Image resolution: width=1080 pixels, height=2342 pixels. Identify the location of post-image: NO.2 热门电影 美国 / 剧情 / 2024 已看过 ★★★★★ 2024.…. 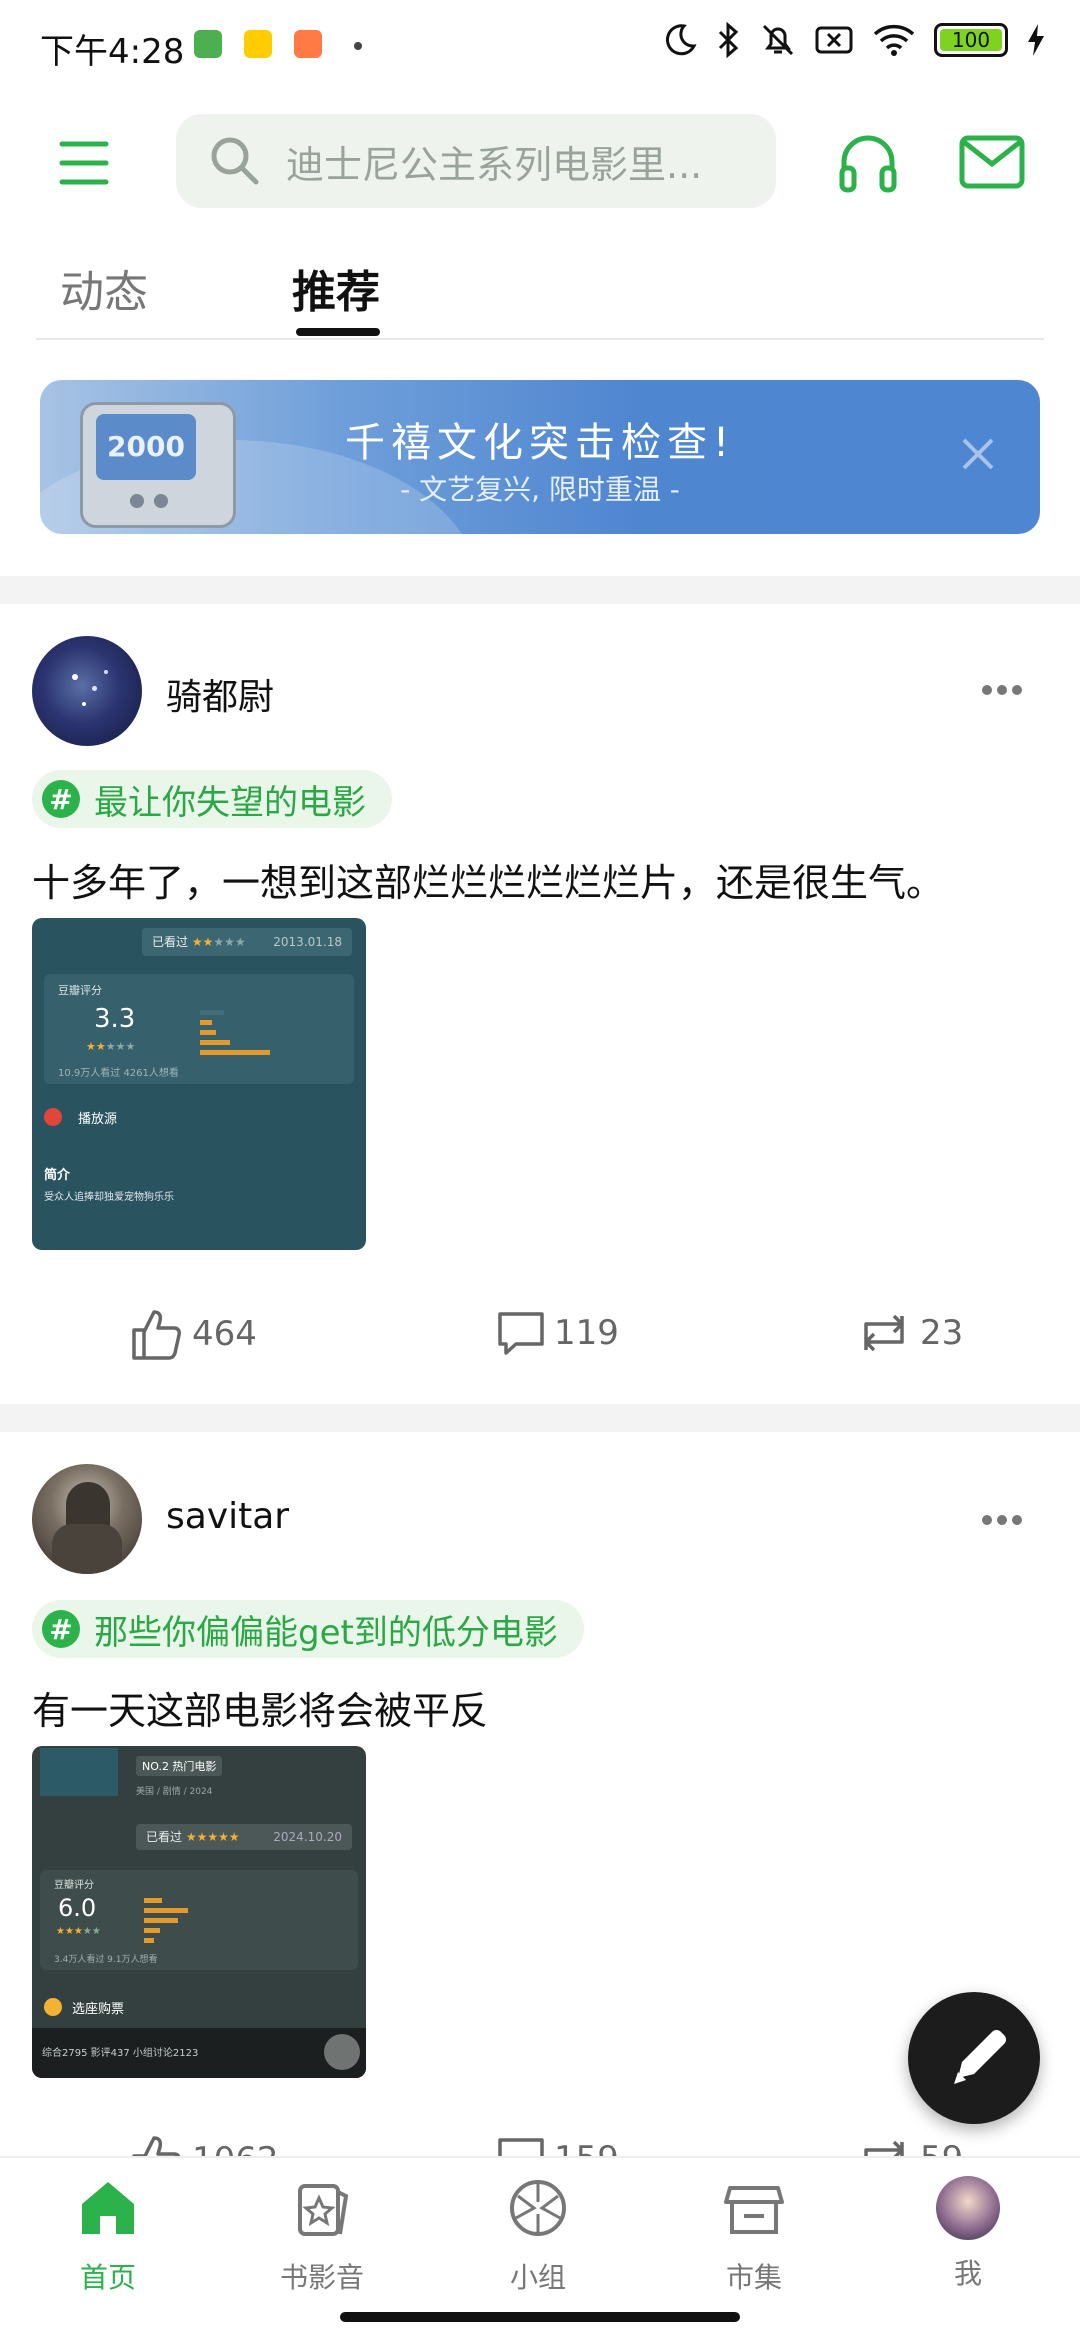
(199, 1912).